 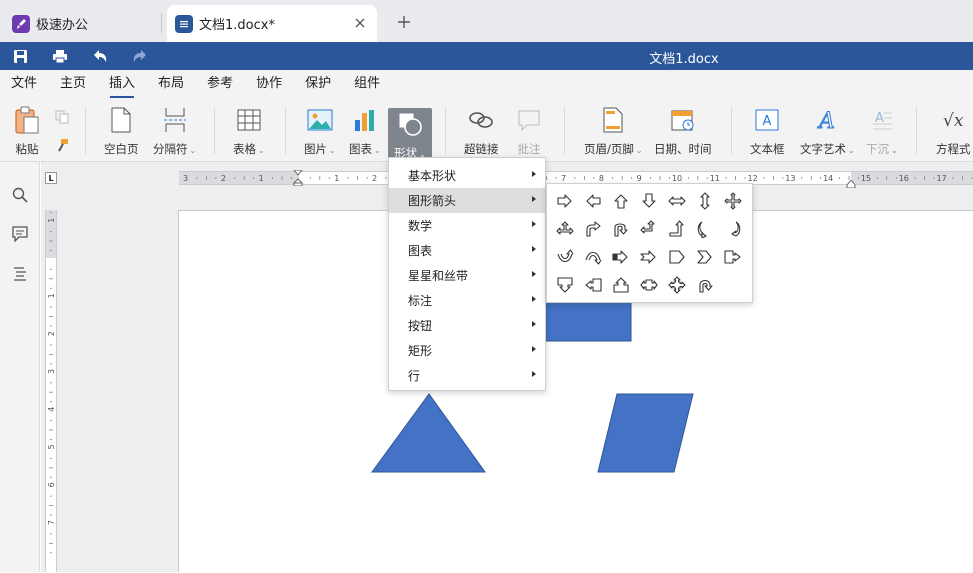 I want to click on menu-item-rectangles: 矩形, so click(x=467, y=350).